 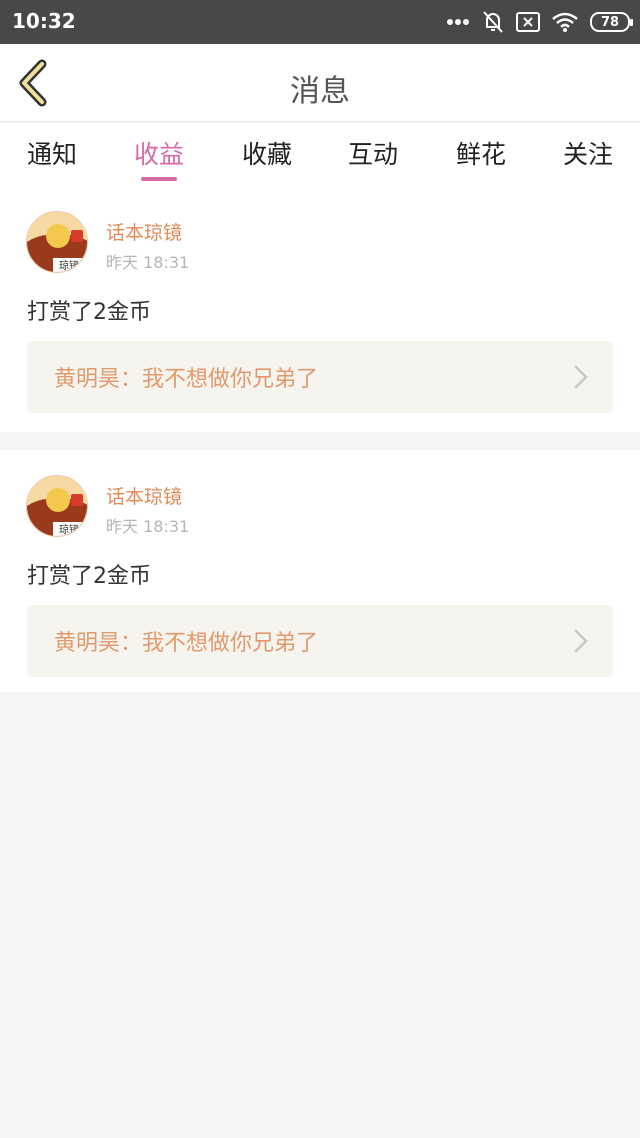 I want to click on tab-label: 收藏, so click(x=266, y=154).